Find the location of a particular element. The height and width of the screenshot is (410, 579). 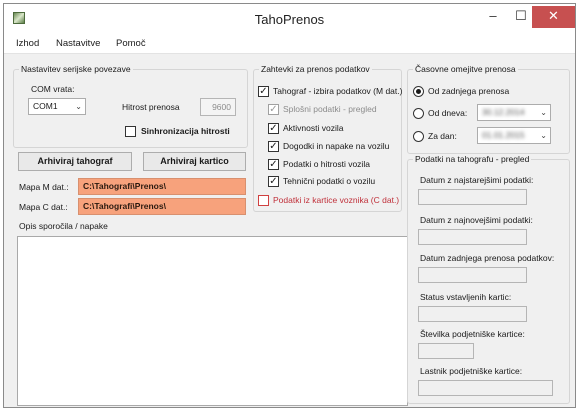

tachograph-overview-legend: Podatki na tahografu - pregled is located at coordinates (472, 159).